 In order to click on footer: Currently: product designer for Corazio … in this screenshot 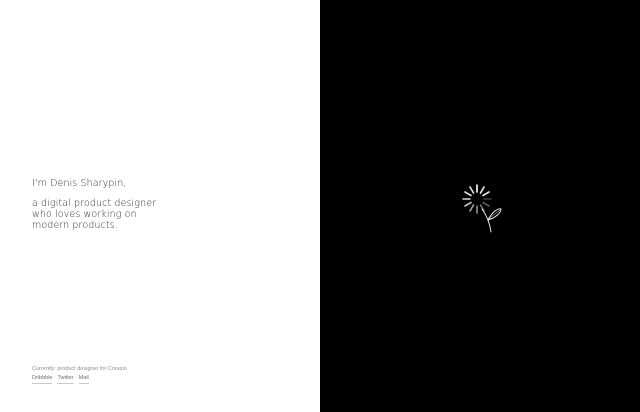, I will do `click(79, 374)`.